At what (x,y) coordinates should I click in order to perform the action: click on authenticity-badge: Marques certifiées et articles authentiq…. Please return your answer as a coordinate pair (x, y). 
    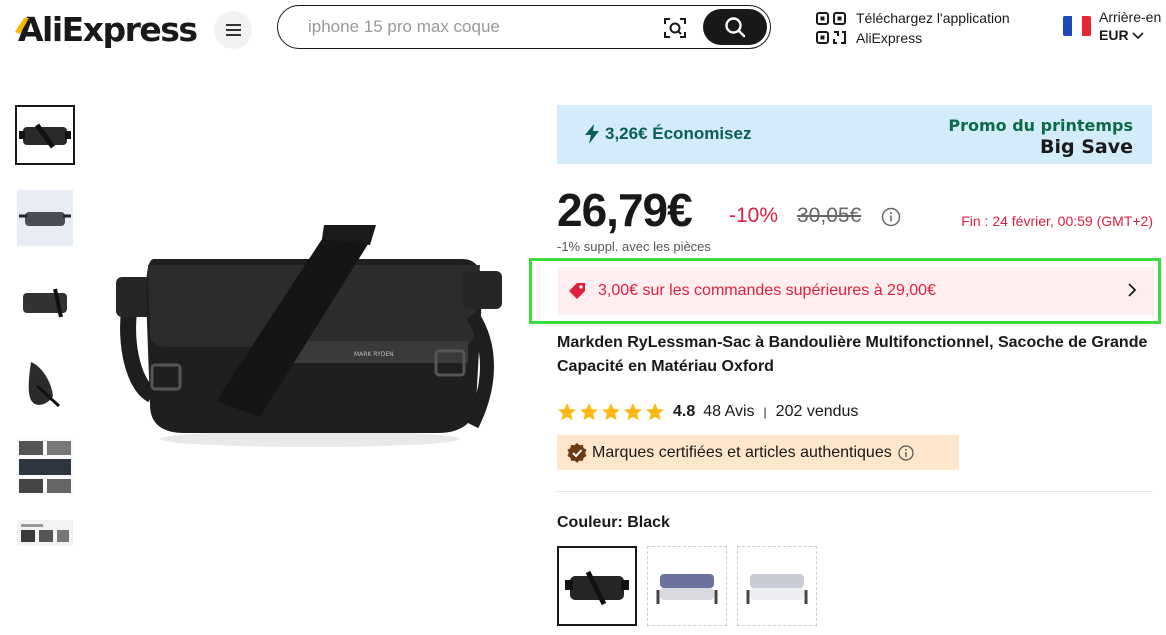
    Looking at the image, I should click on (758, 452).